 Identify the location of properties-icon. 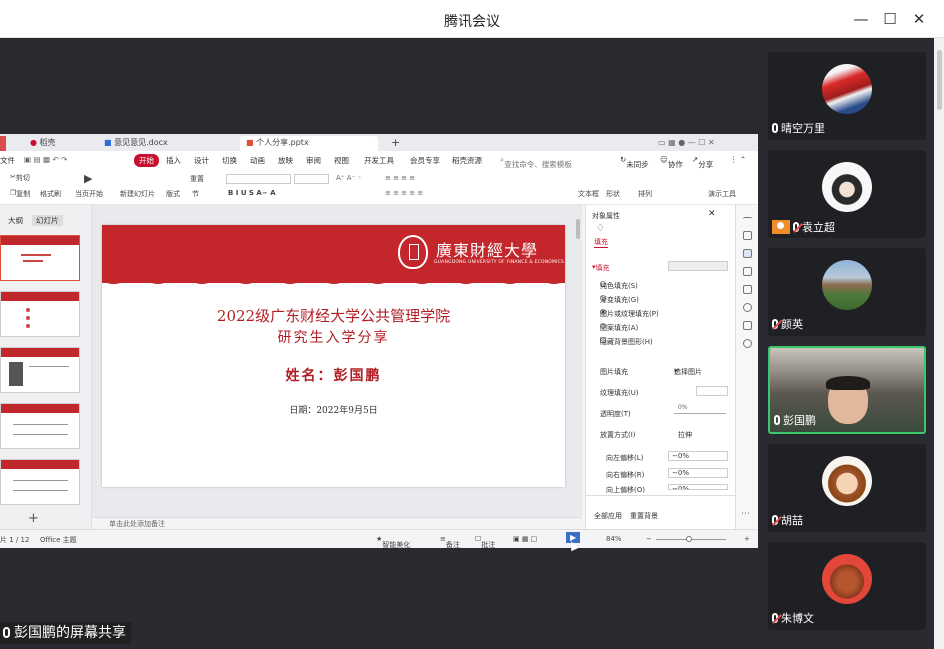
(747, 253).